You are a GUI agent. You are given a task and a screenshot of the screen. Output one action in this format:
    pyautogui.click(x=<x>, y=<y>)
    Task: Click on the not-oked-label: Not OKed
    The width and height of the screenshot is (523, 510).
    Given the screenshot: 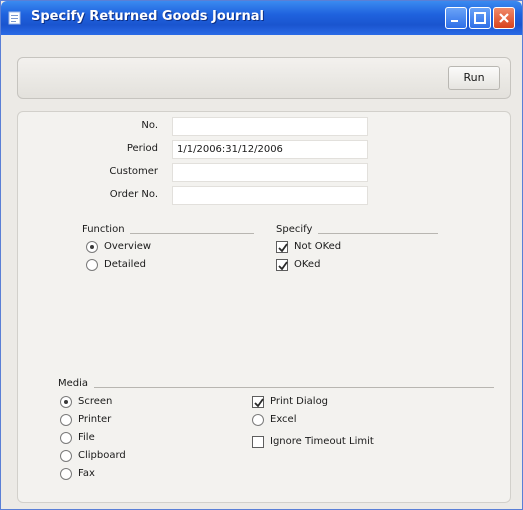 What is the action you would take?
    pyautogui.click(x=318, y=246)
    